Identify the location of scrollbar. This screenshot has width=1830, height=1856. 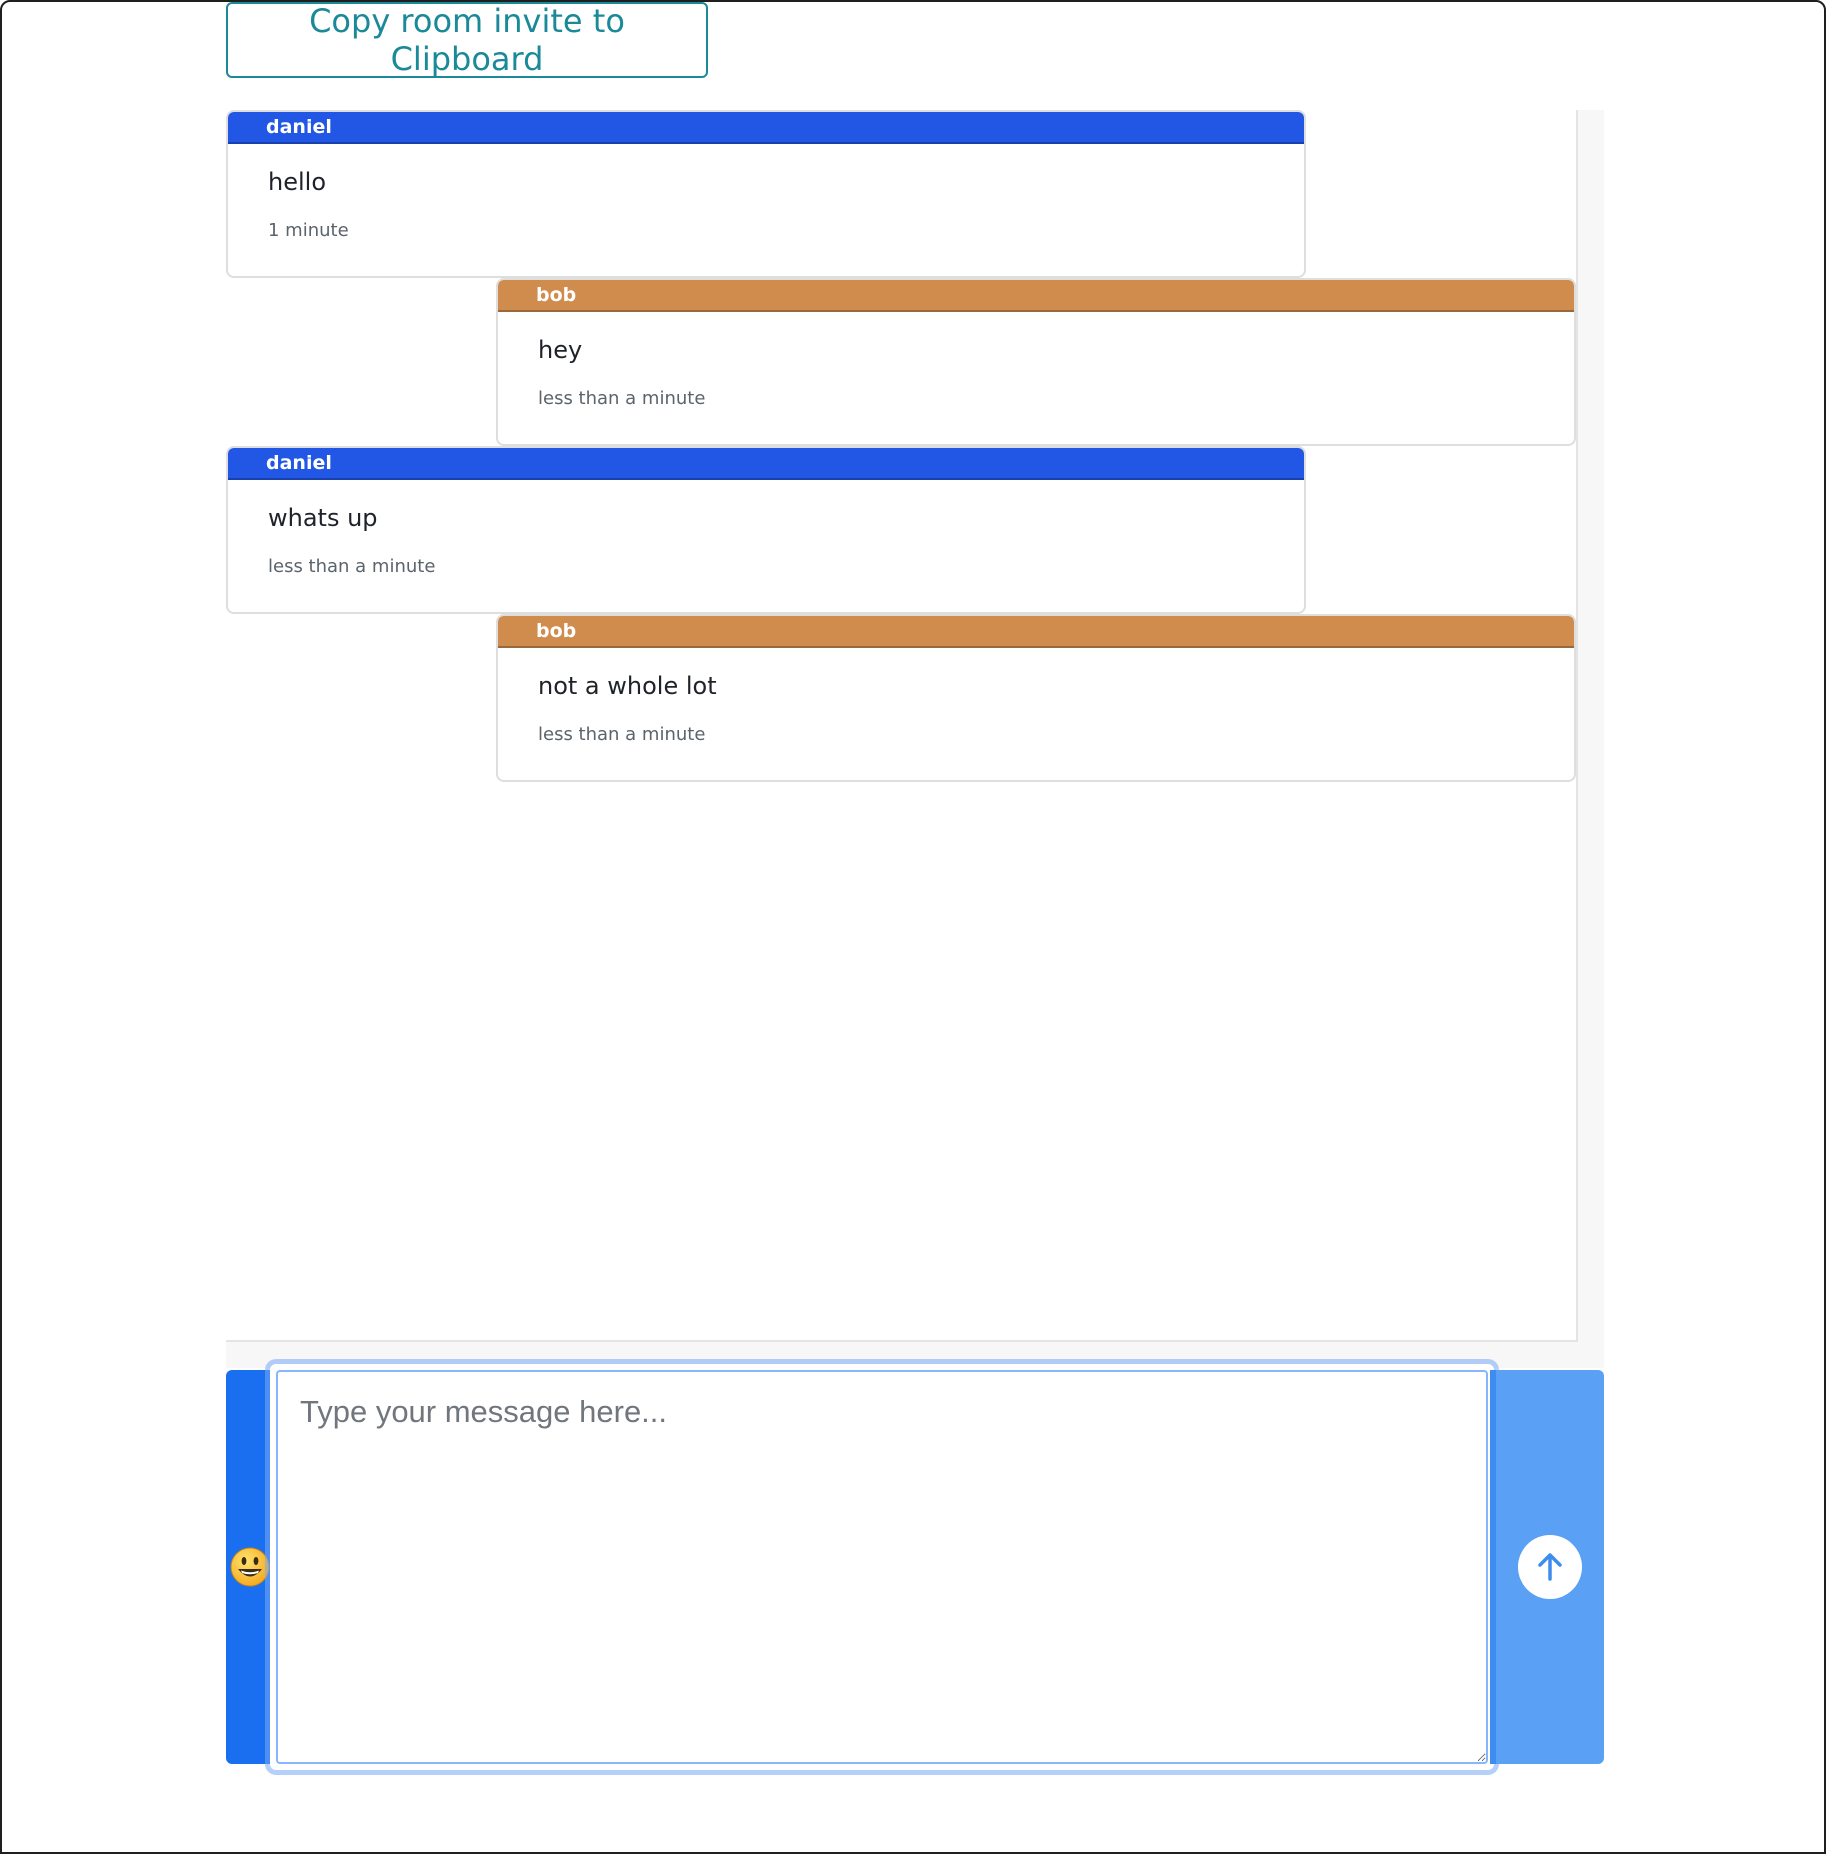
(1590, 733).